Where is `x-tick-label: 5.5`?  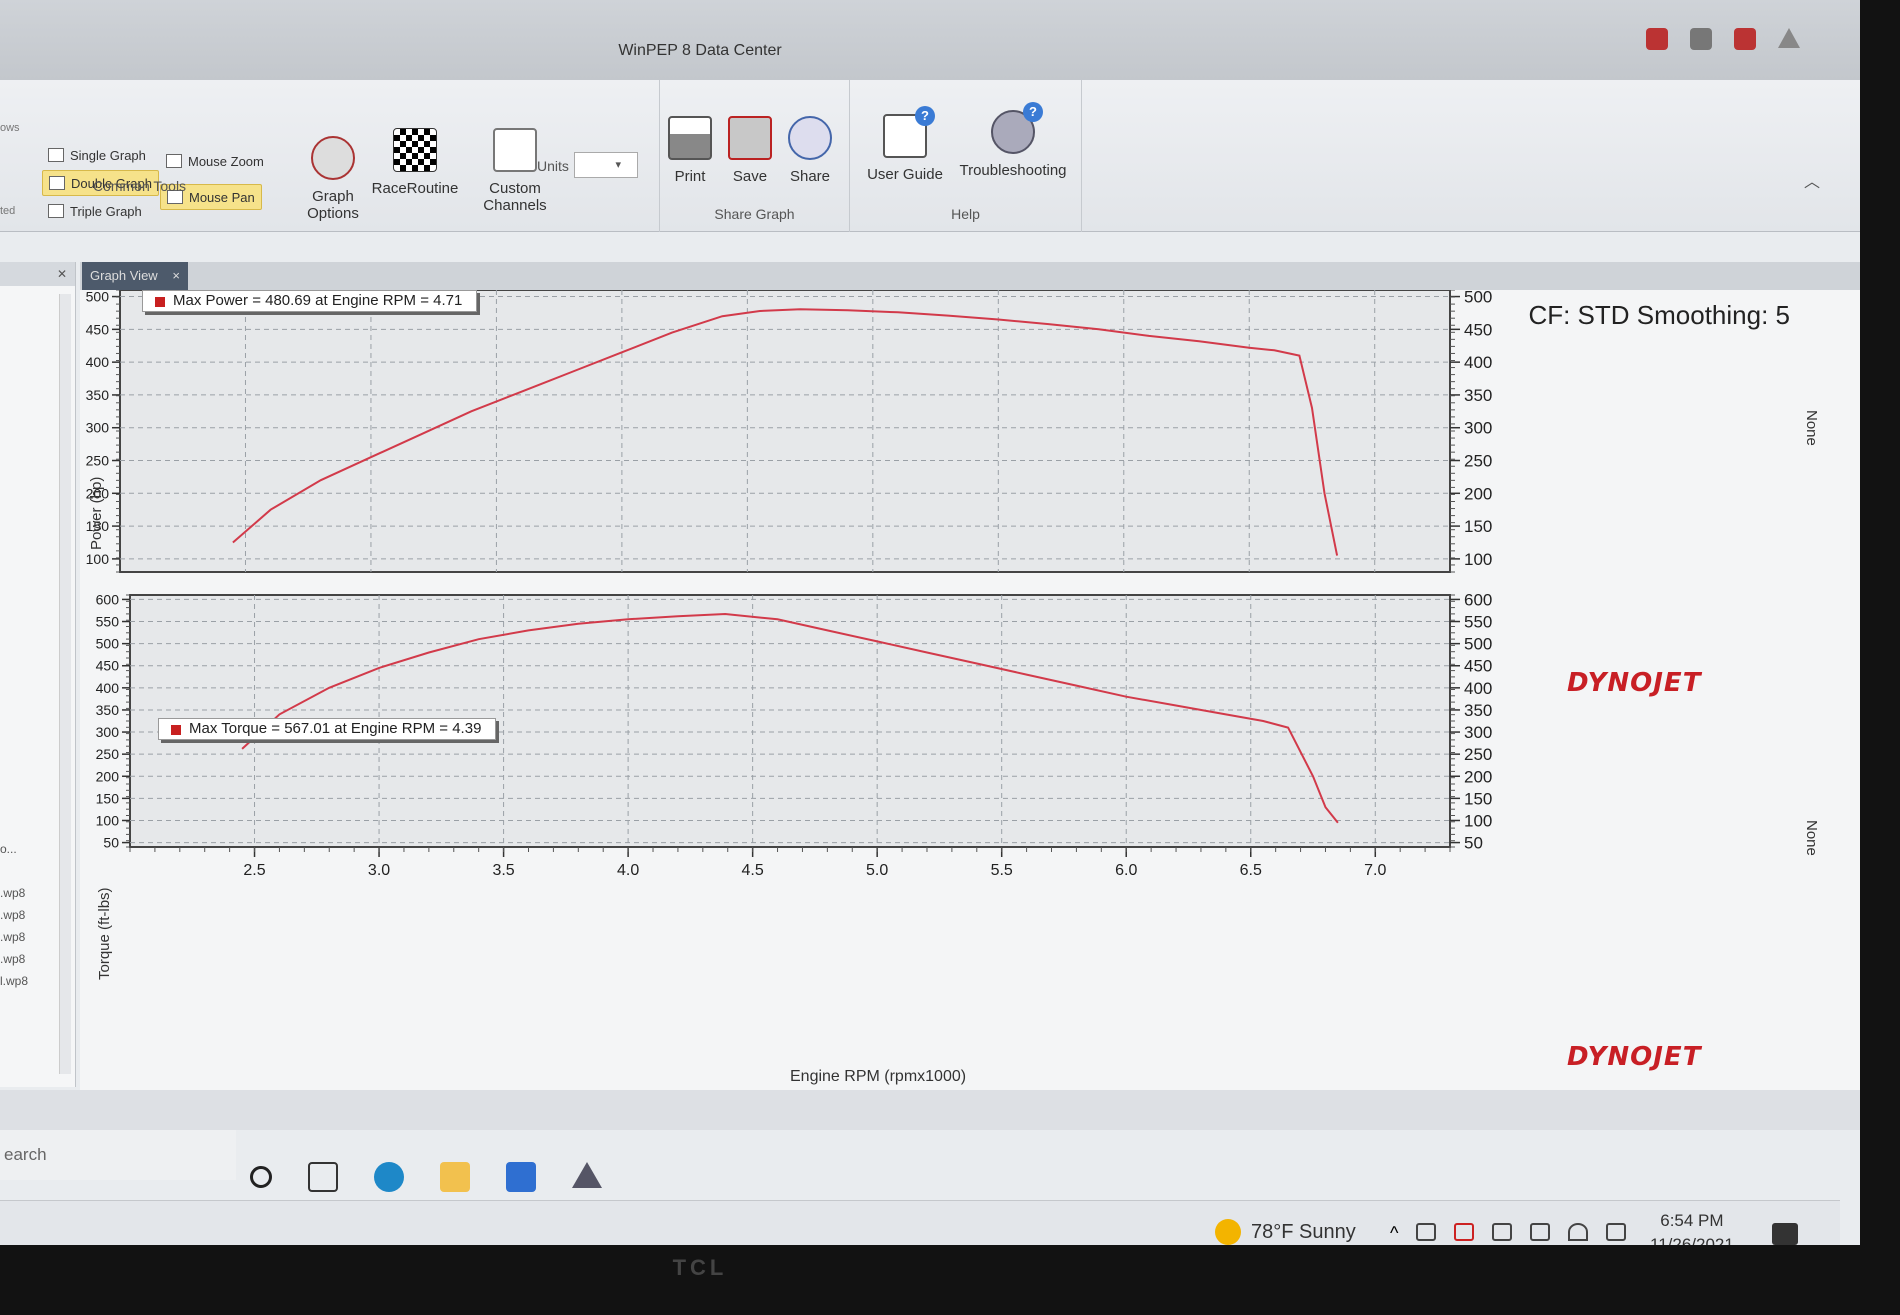
x-tick-label: 5.5 is located at coordinates (1002, 870).